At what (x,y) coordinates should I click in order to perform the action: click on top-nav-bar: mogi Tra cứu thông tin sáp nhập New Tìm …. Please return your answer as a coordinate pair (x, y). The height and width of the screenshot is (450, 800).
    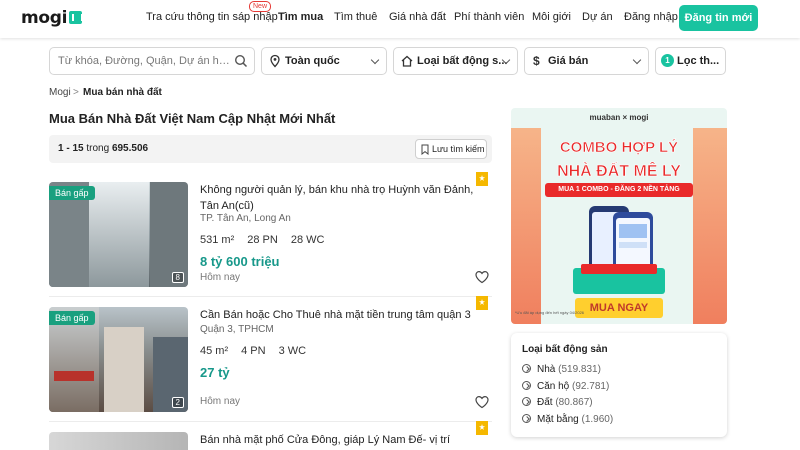
    Looking at the image, I should click on (400, 19).